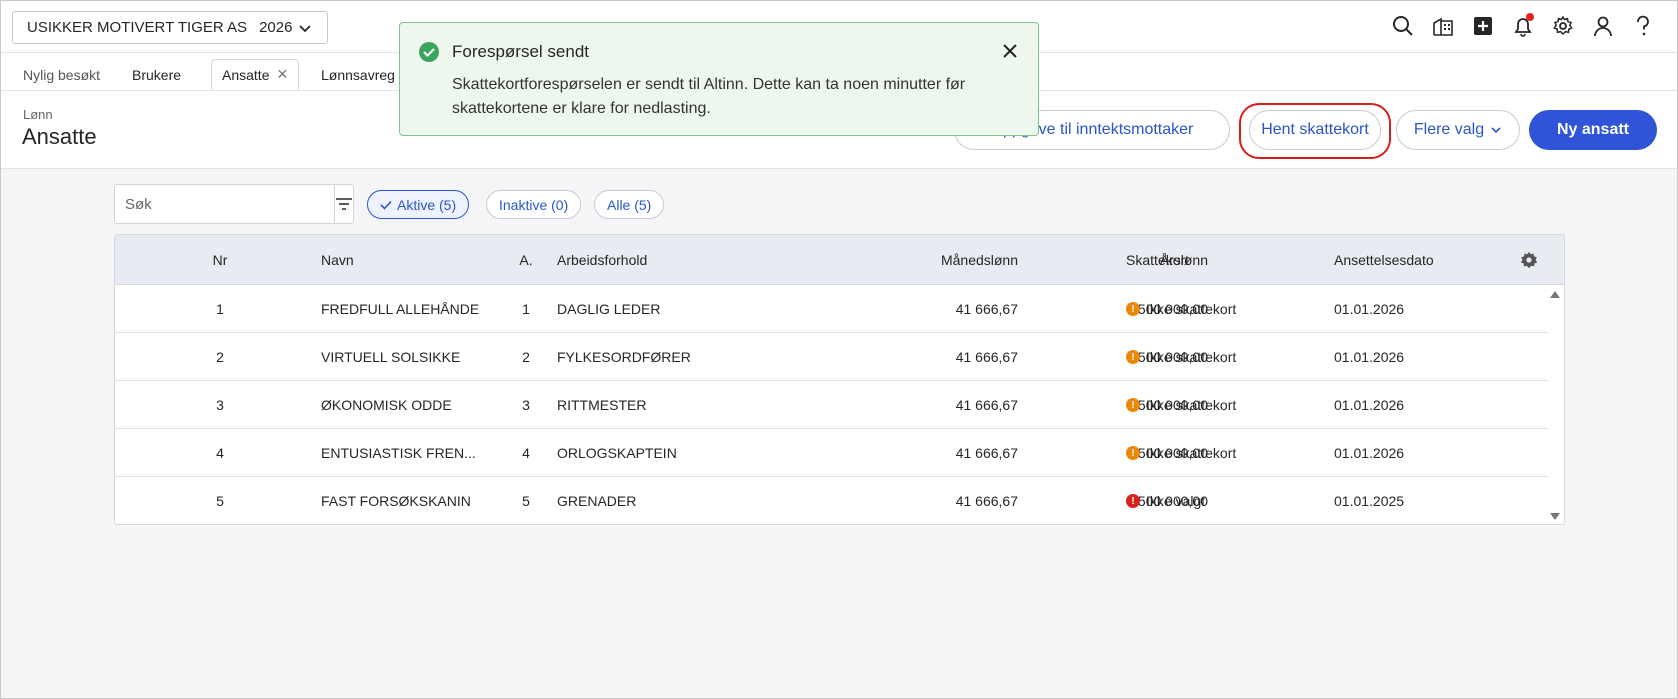 The image size is (1678, 699). I want to click on cell-navn: FAST FORSØKSKANIN, so click(396, 501).